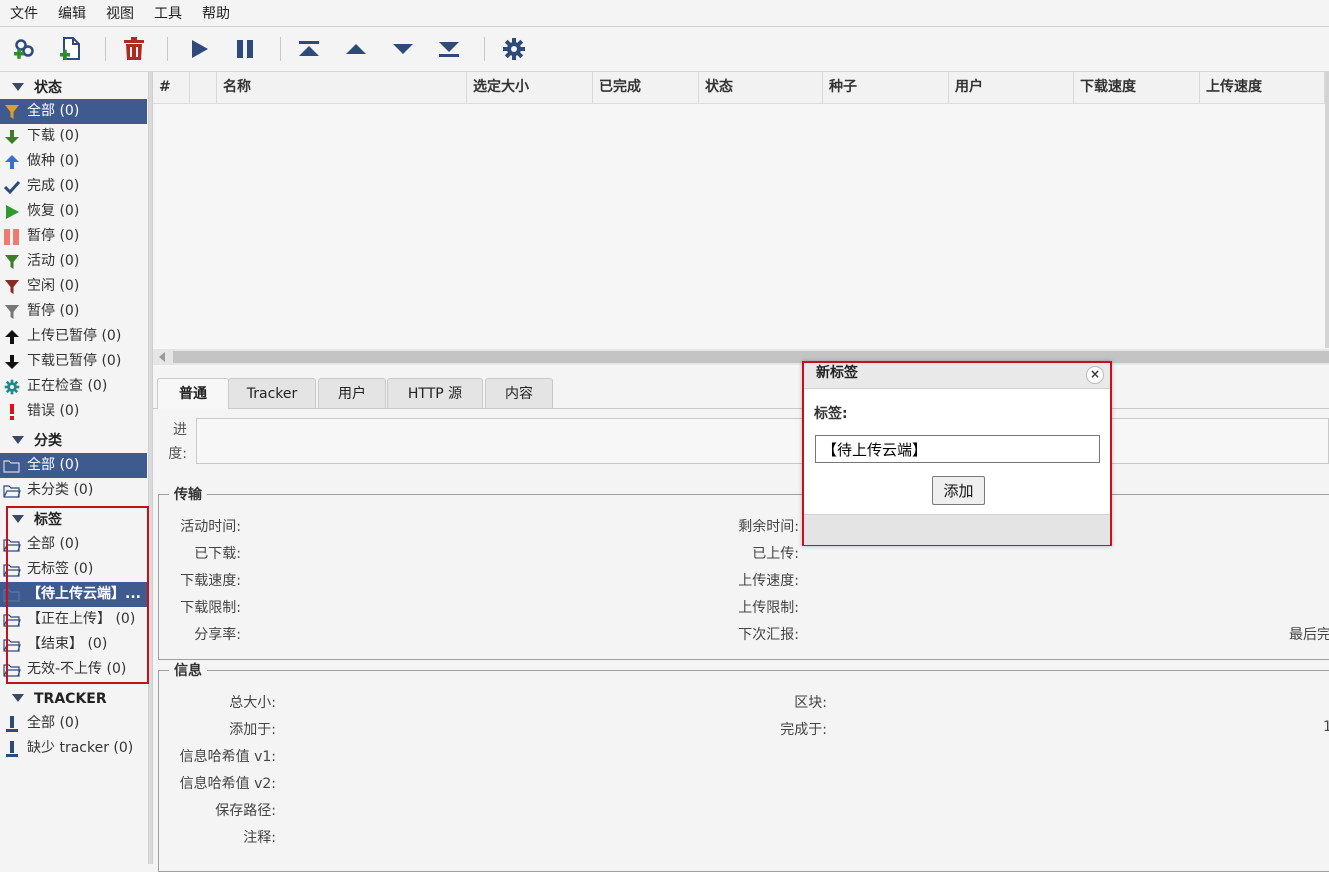 This screenshot has width=1329, height=872. What do you see at coordinates (216, 14) in the screenshot?
I see `menu-help: 帮助` at bounding box center [216, 14].